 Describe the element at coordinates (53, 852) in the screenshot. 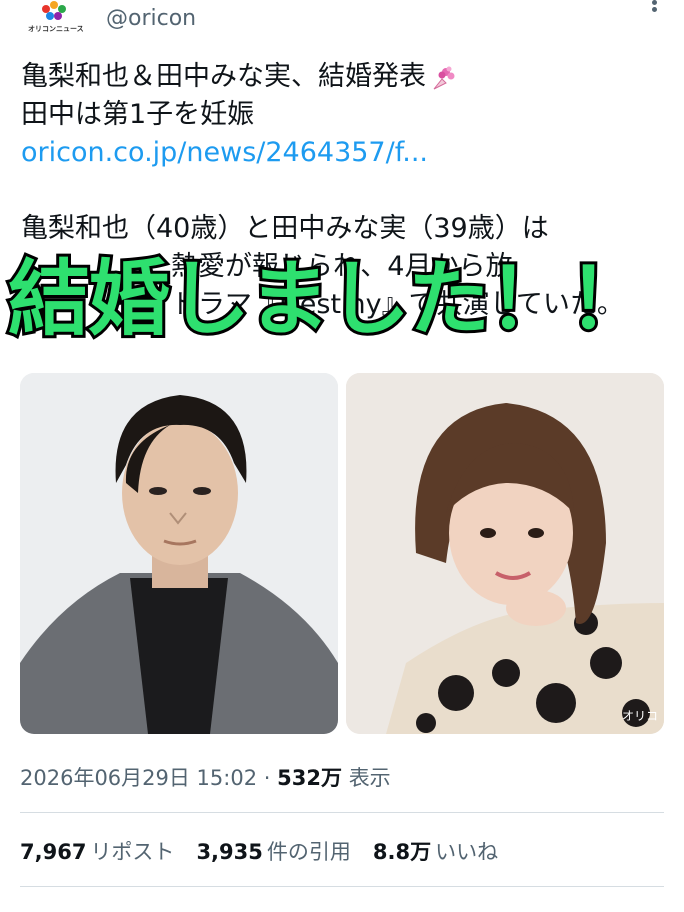

I see `reposts-count: 7,967` at that location.